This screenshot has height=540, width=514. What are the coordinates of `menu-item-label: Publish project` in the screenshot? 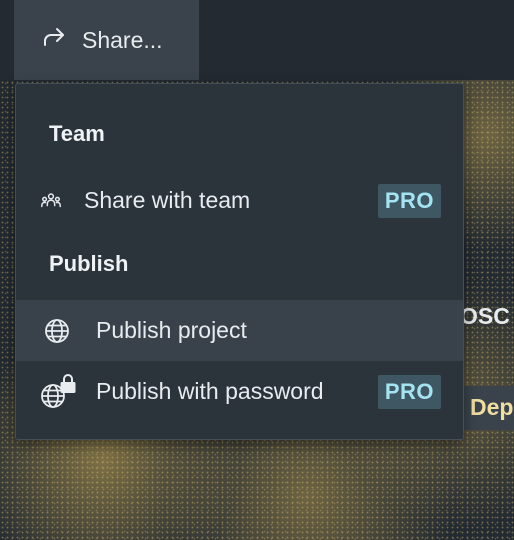 It's located at (171, 330).